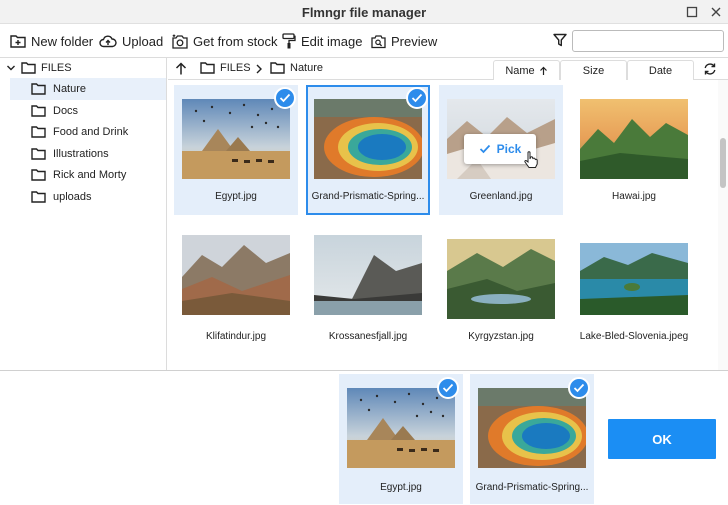 Image resolution: width=728 pixels, height=505 pixels. Describe the element at coordinates (501, 196) in the screenshot. I see `file-name: Greenland.jpg` at that location.